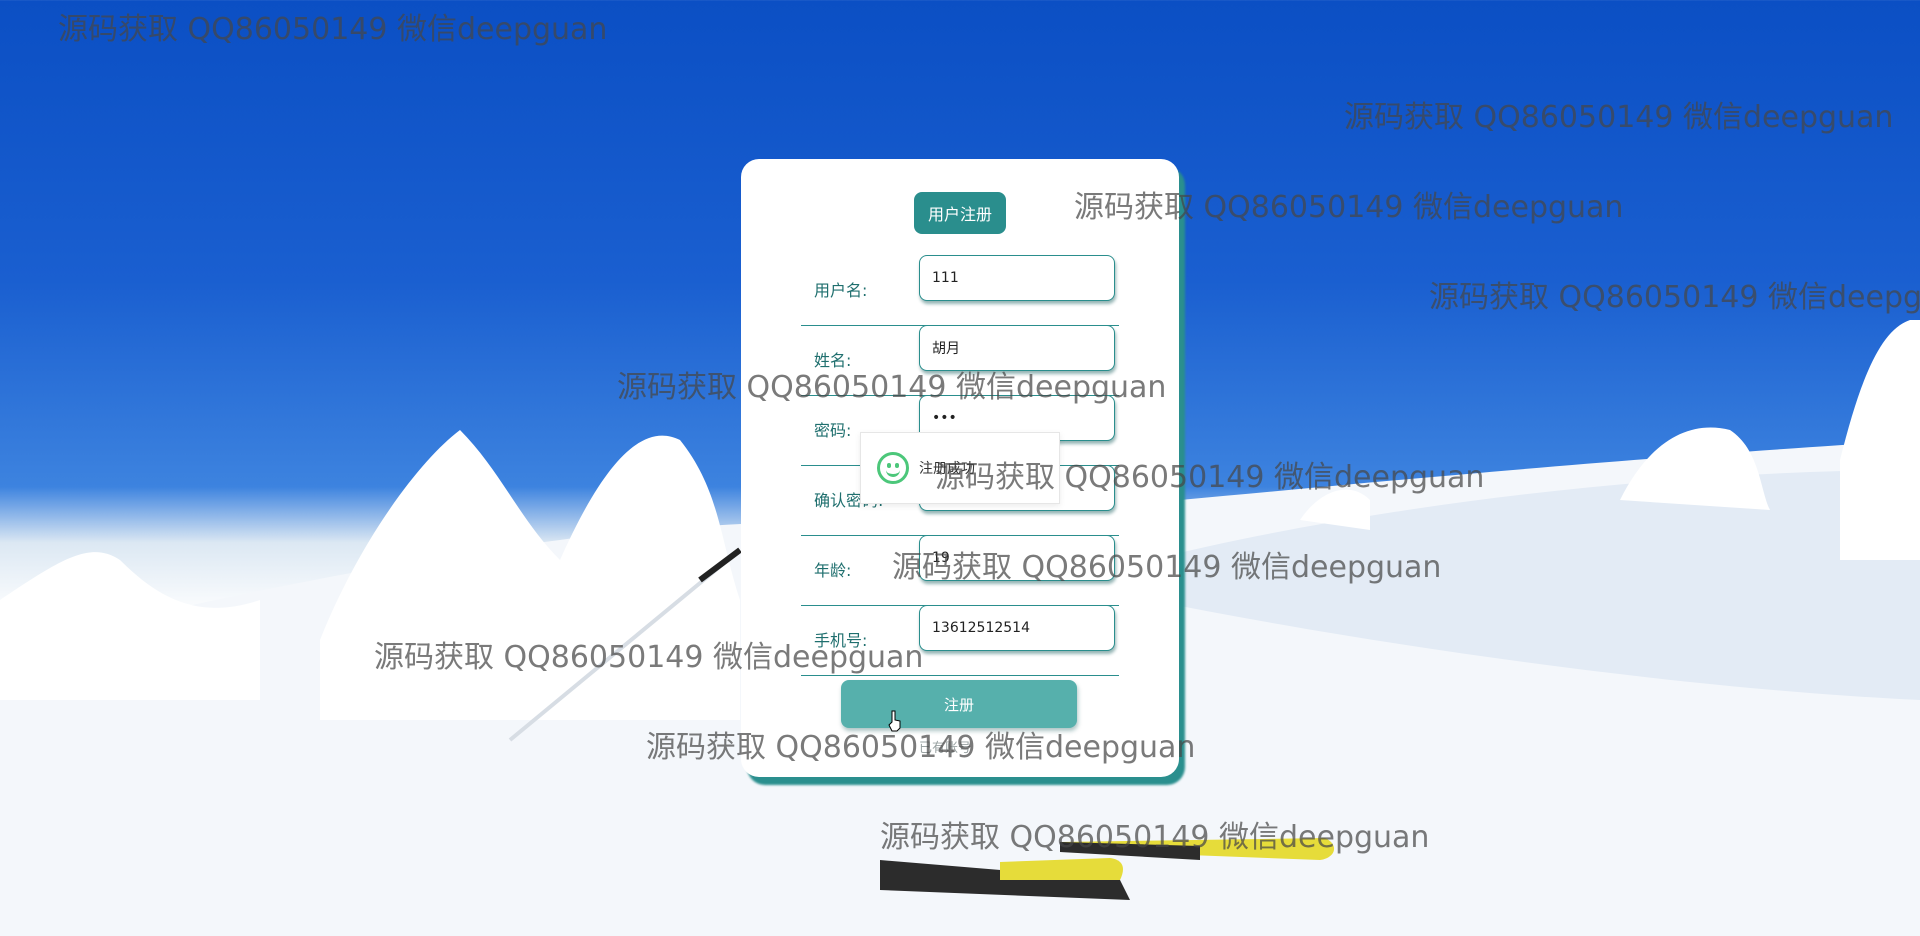  What do you see at coordinates (1017, 558) in the screenshot?
I see `age-input: 19` at bounding box center [1017, 558].